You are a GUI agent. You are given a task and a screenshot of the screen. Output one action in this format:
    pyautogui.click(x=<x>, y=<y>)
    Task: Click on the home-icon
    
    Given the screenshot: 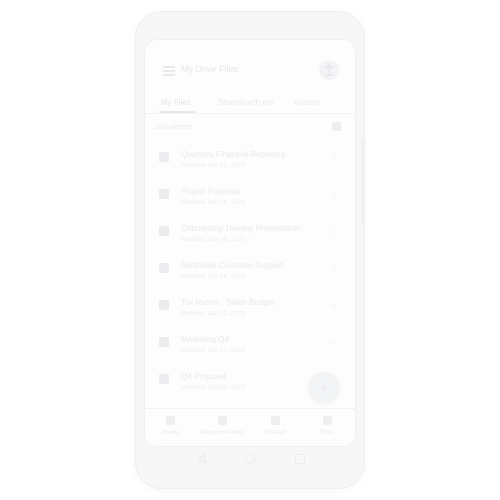 What is the action you would take?
    pyautogui.click(x=170, y=420)
    